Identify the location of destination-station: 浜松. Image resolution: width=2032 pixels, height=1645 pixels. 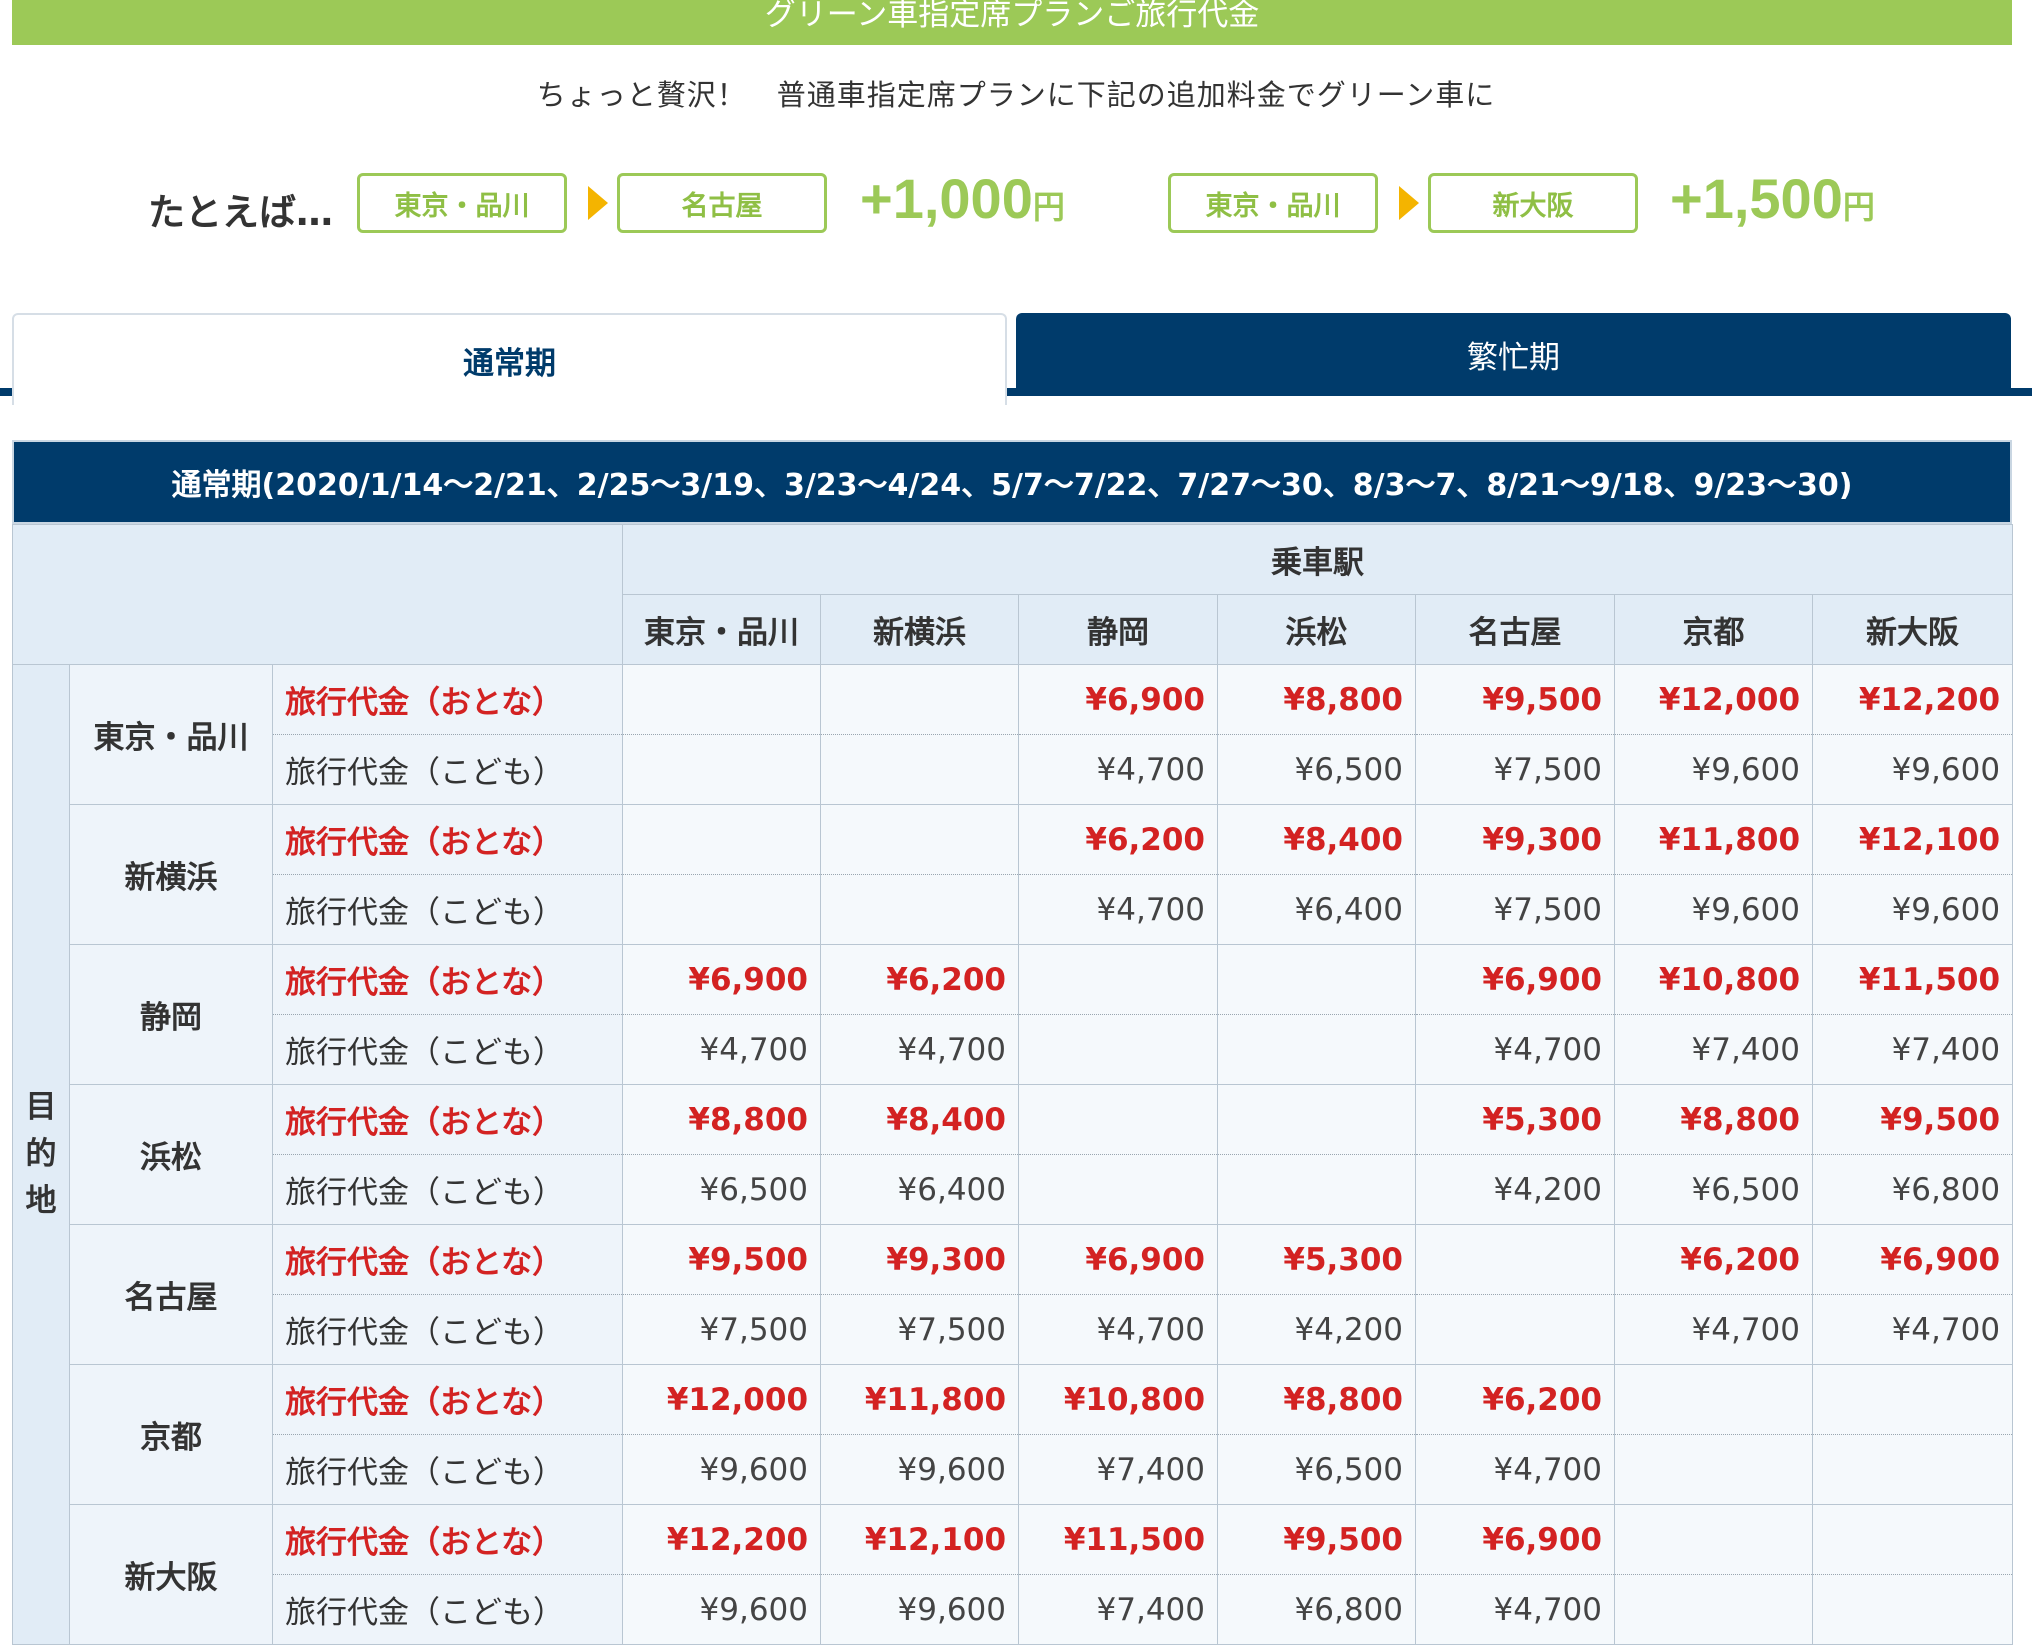
(171, 1154).